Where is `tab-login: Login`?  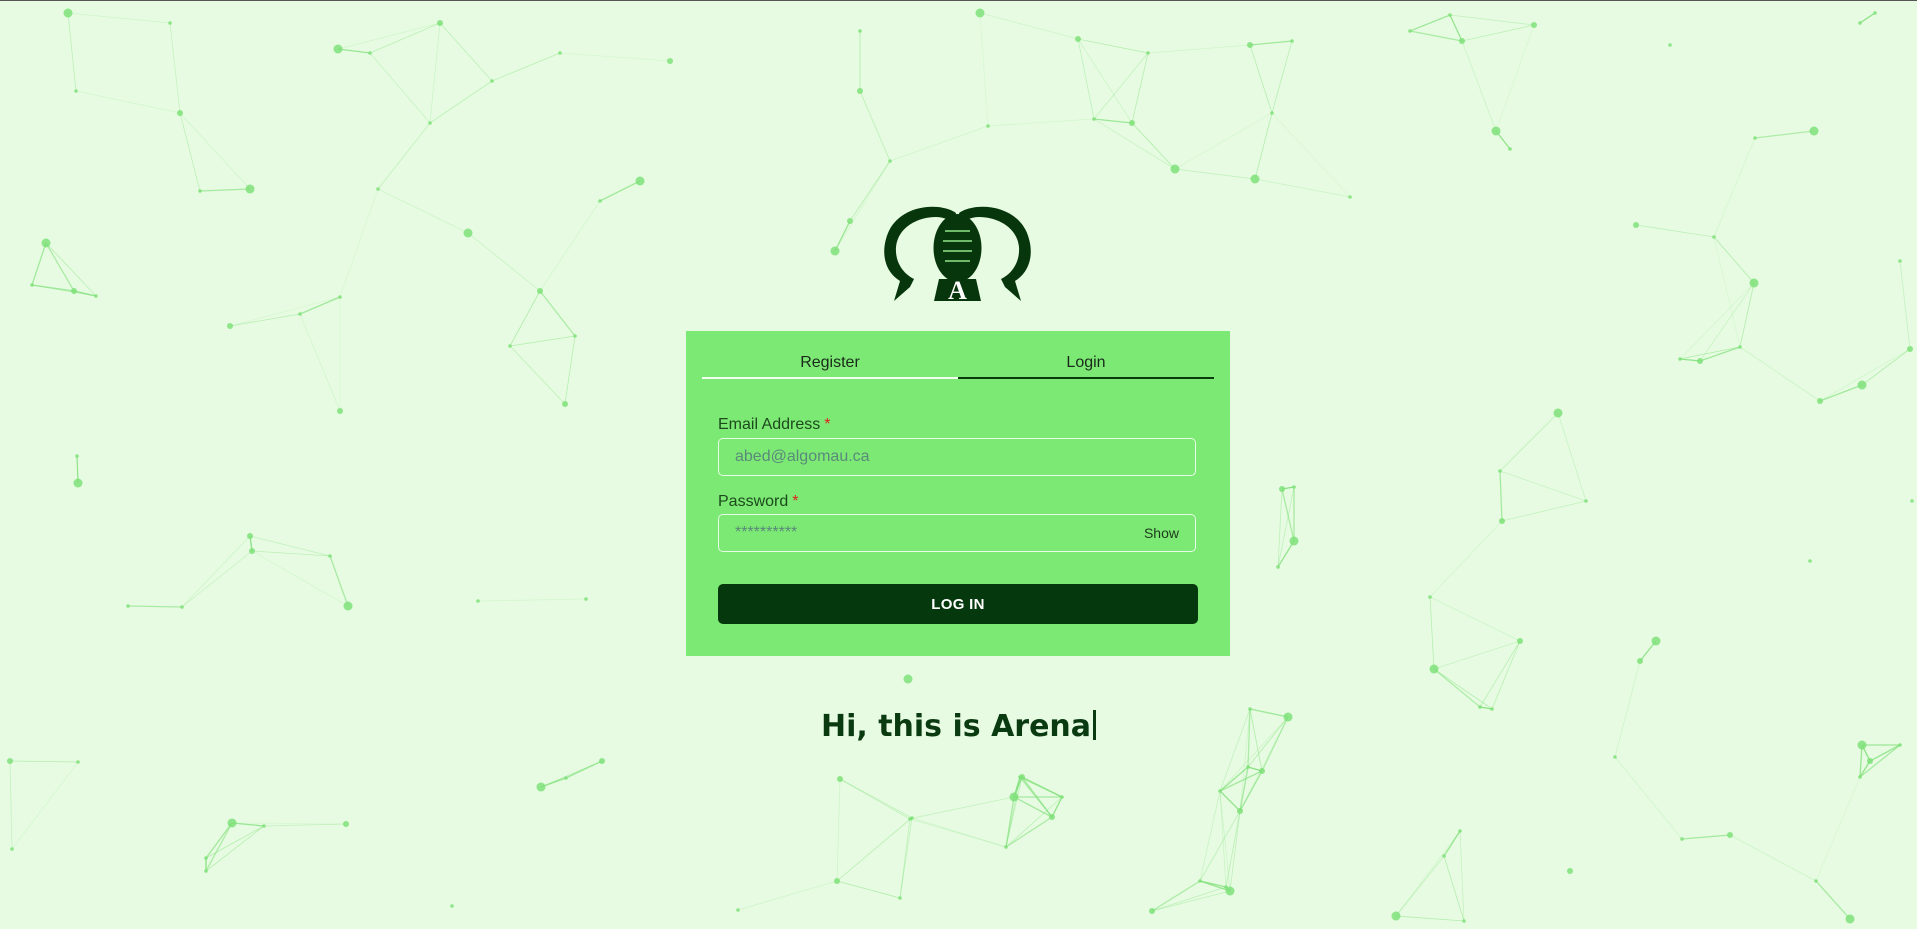 tab-login: Login is located at coordinates (1086, 366).